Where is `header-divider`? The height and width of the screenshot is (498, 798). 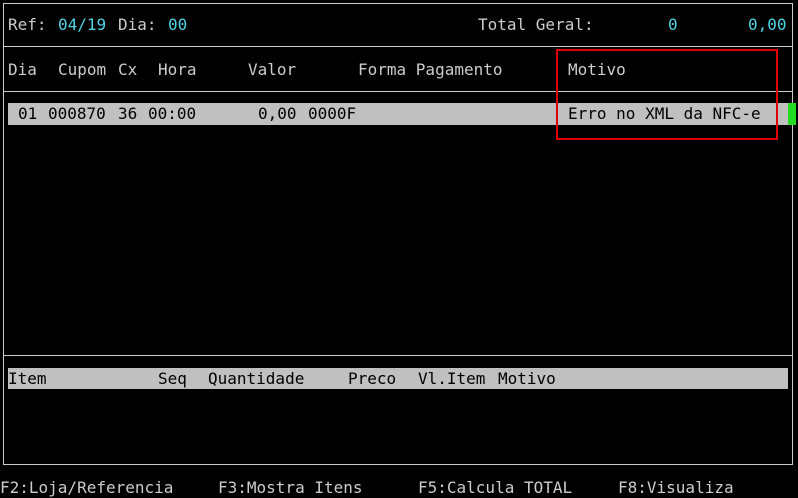 header-divider is located at coordinates (398, 46).